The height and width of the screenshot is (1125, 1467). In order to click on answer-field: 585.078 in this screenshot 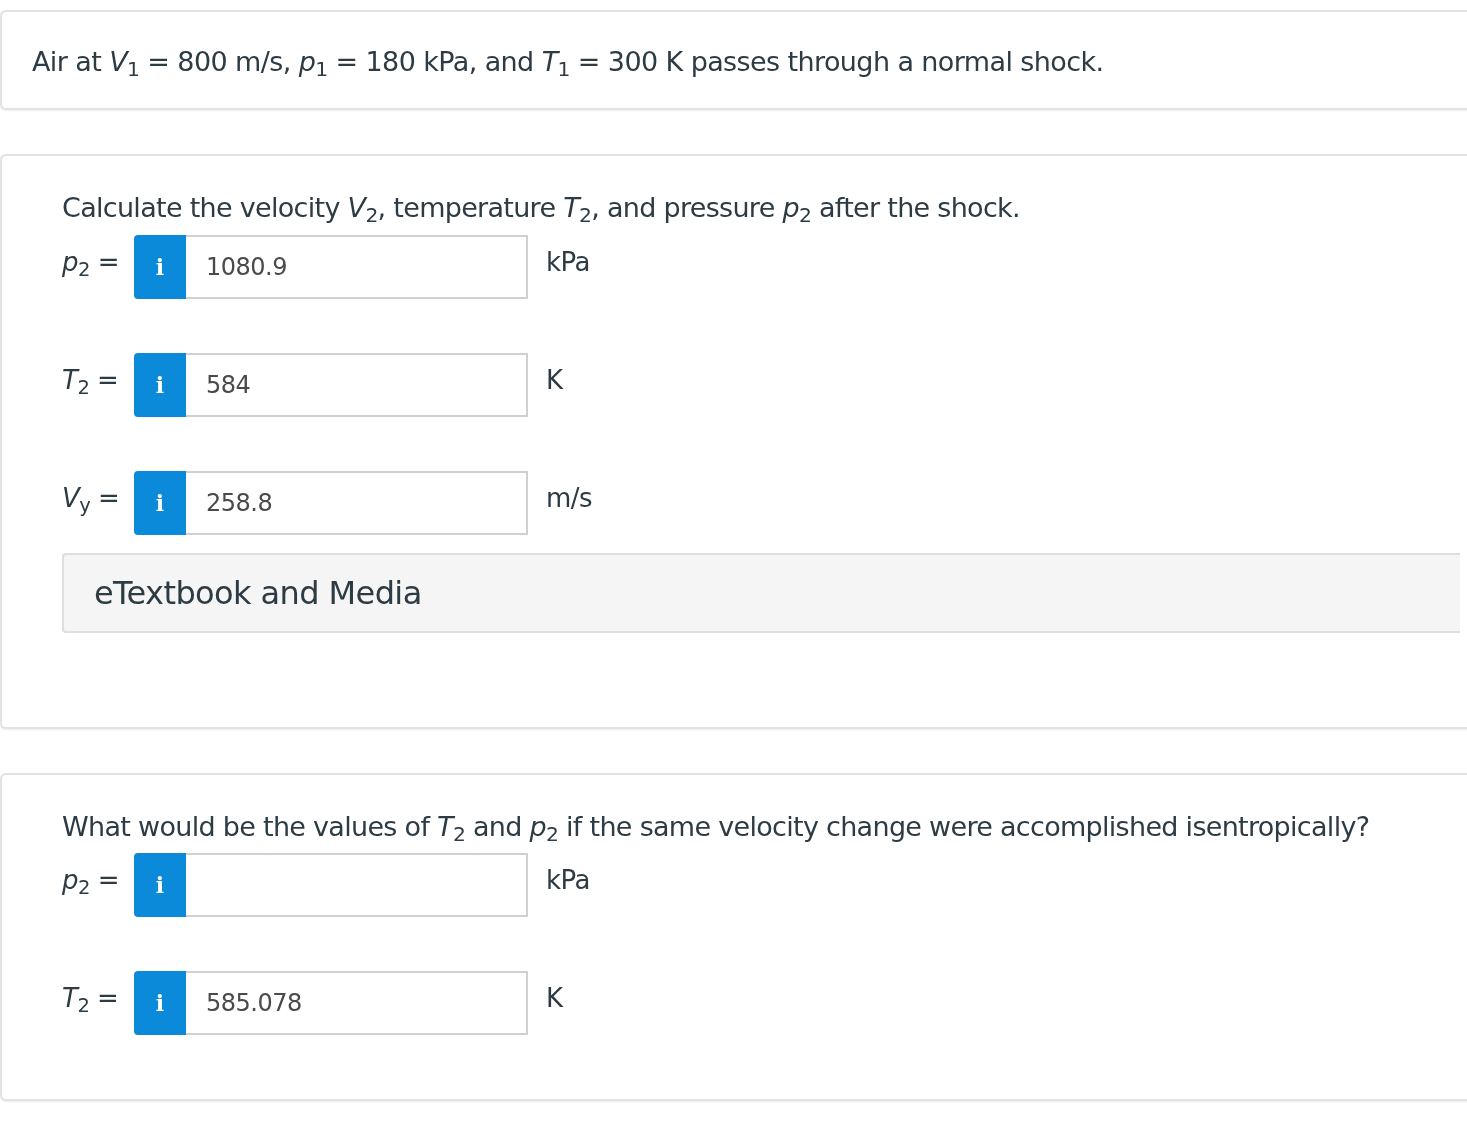, I will do `click(357, 1003)`.